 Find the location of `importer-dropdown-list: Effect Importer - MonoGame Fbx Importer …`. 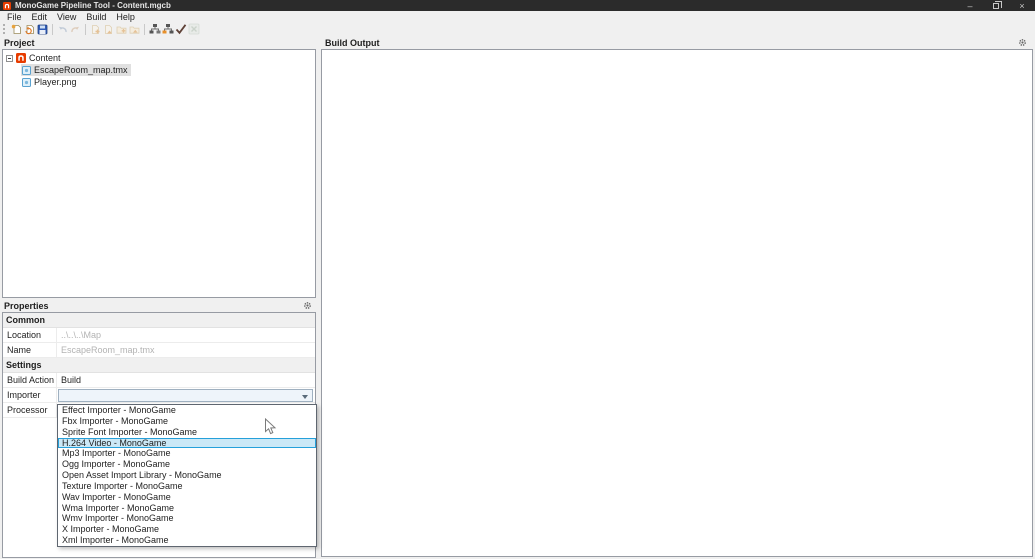

importer-dropdown-list: Effect Importer - MonoGame Fbx Importer … is located at coordinates (187, 475).